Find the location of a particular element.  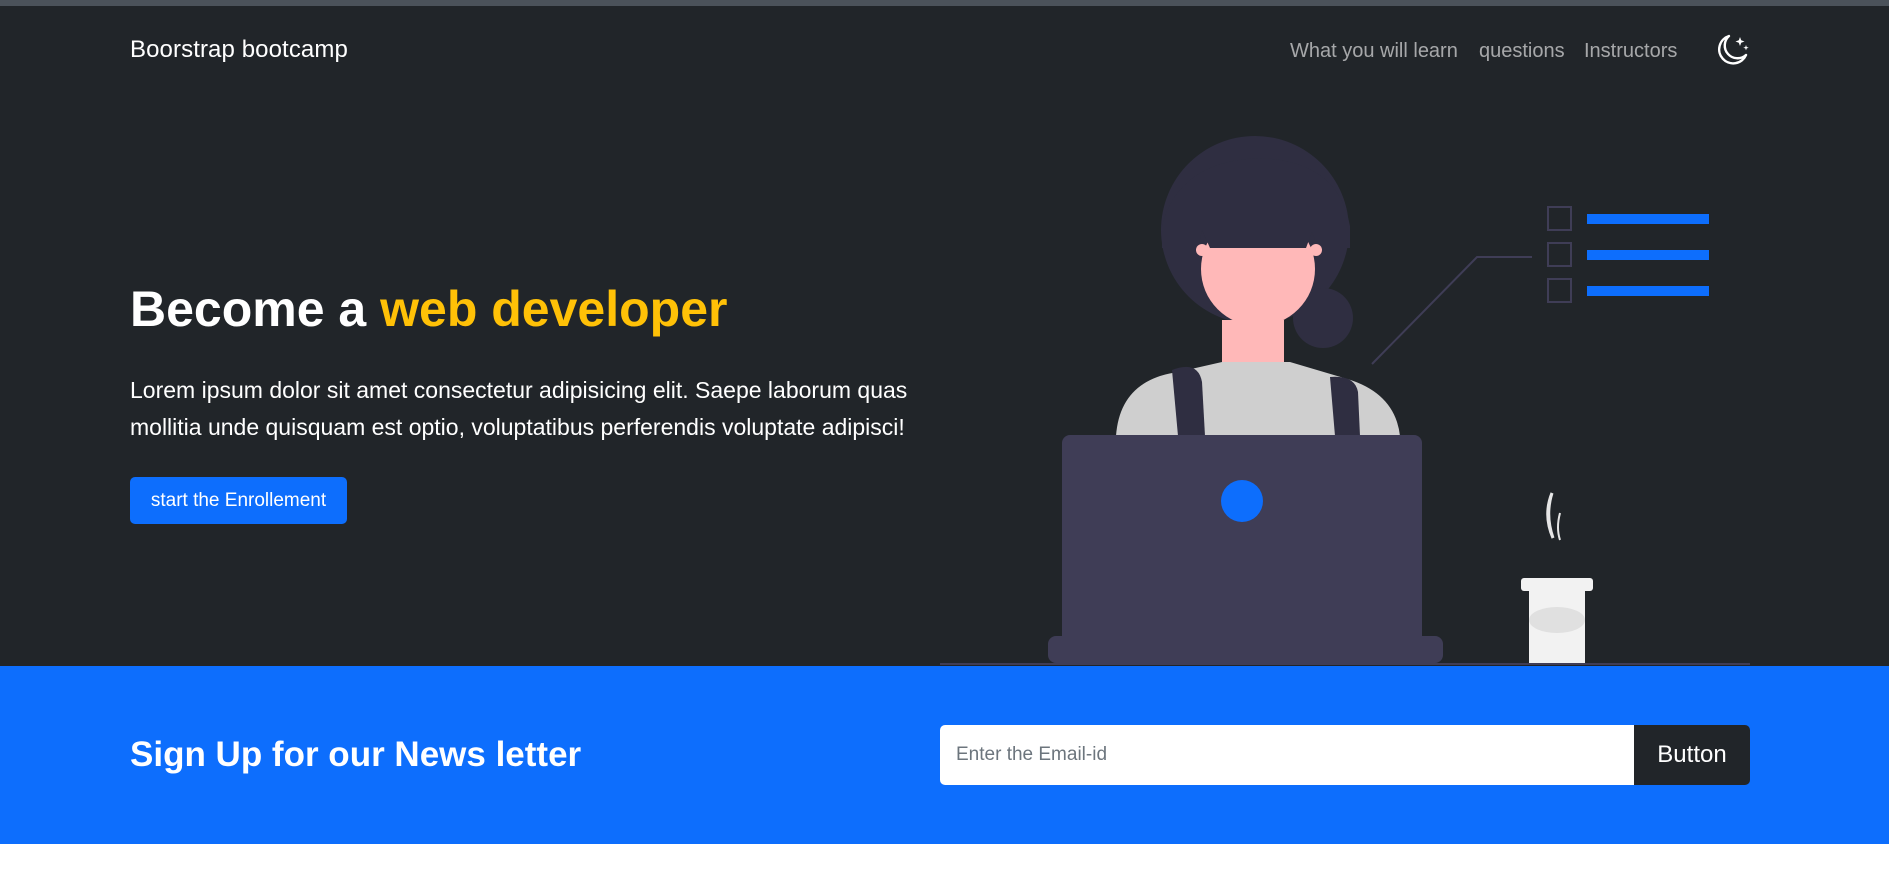

navbar-brand: Boorstrap bootcamp is located at coordinates (239, 50).